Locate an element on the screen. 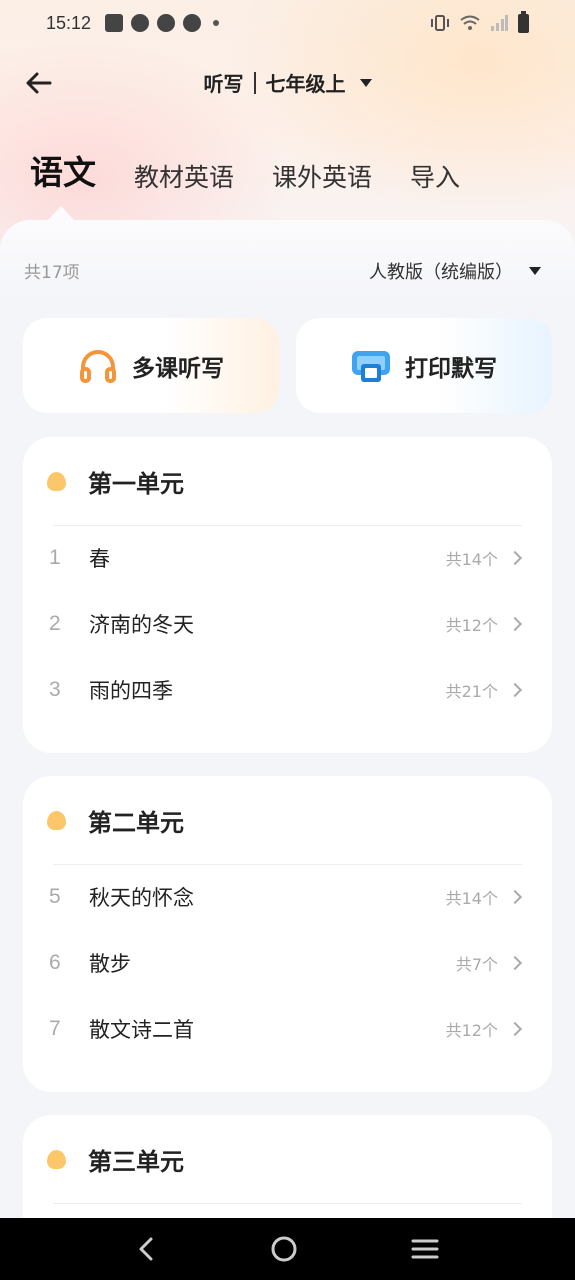 This screenshot has width=575, height=1280. lesson-name: 济南的冬天 is located at coordinates (141, 625).